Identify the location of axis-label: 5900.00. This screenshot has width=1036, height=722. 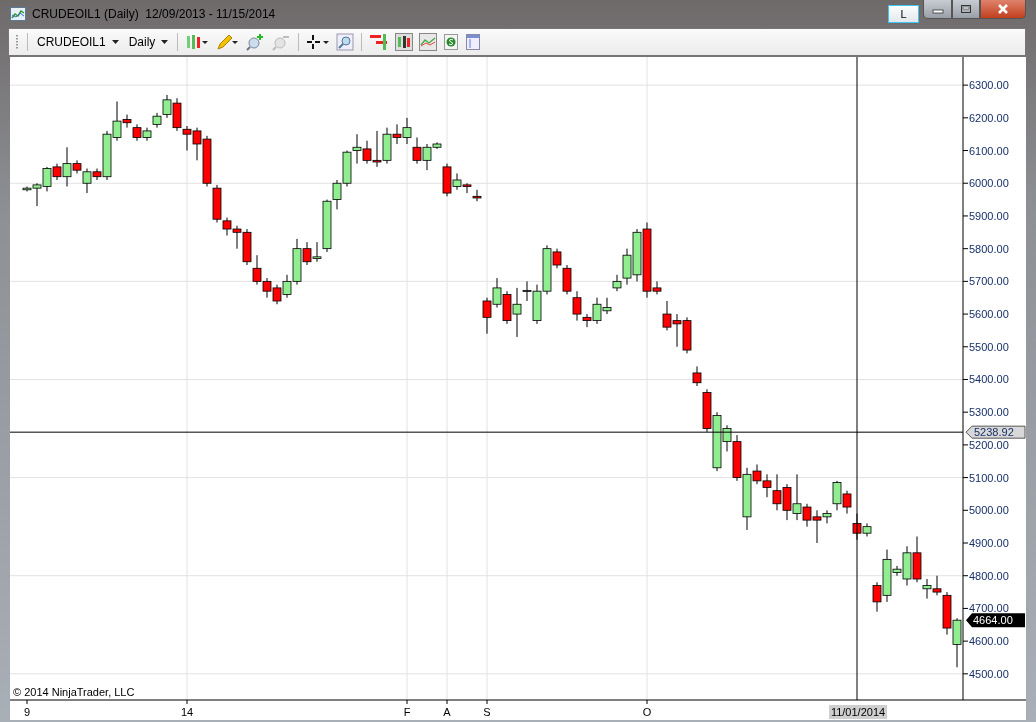
(989, 215).